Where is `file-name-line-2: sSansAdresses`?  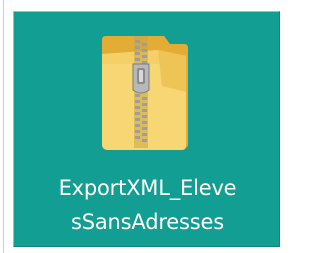 file-name-line-2: sSansAdresses is located at coordinates (147, 222).